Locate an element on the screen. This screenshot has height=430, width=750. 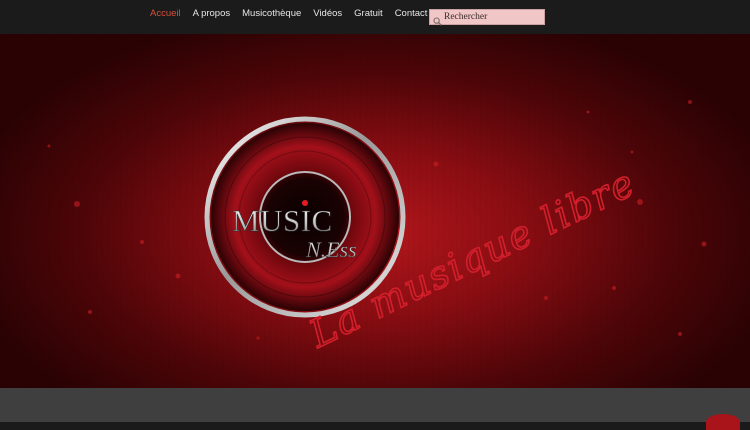
nav-item-a-propos: A propos is located at coordinates (212, 13).